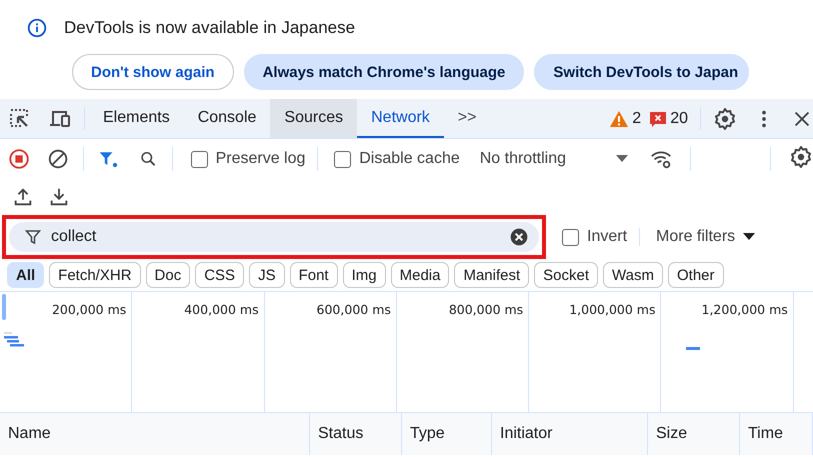 The height and width of the screenshot is (457, 813). I want to click on disable-cache-checkbox, so click(343, 159).